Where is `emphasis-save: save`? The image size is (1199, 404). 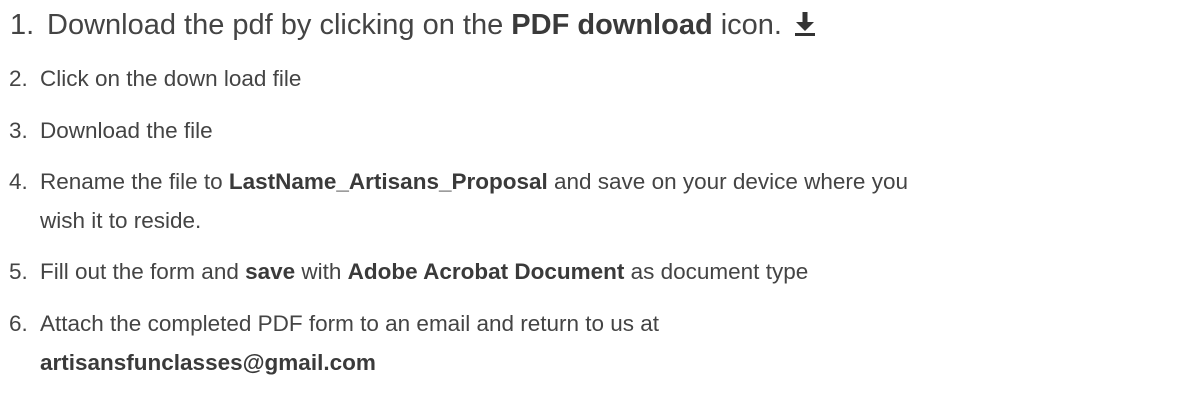 emphasis-save: save is located at coordinates (270, 271).